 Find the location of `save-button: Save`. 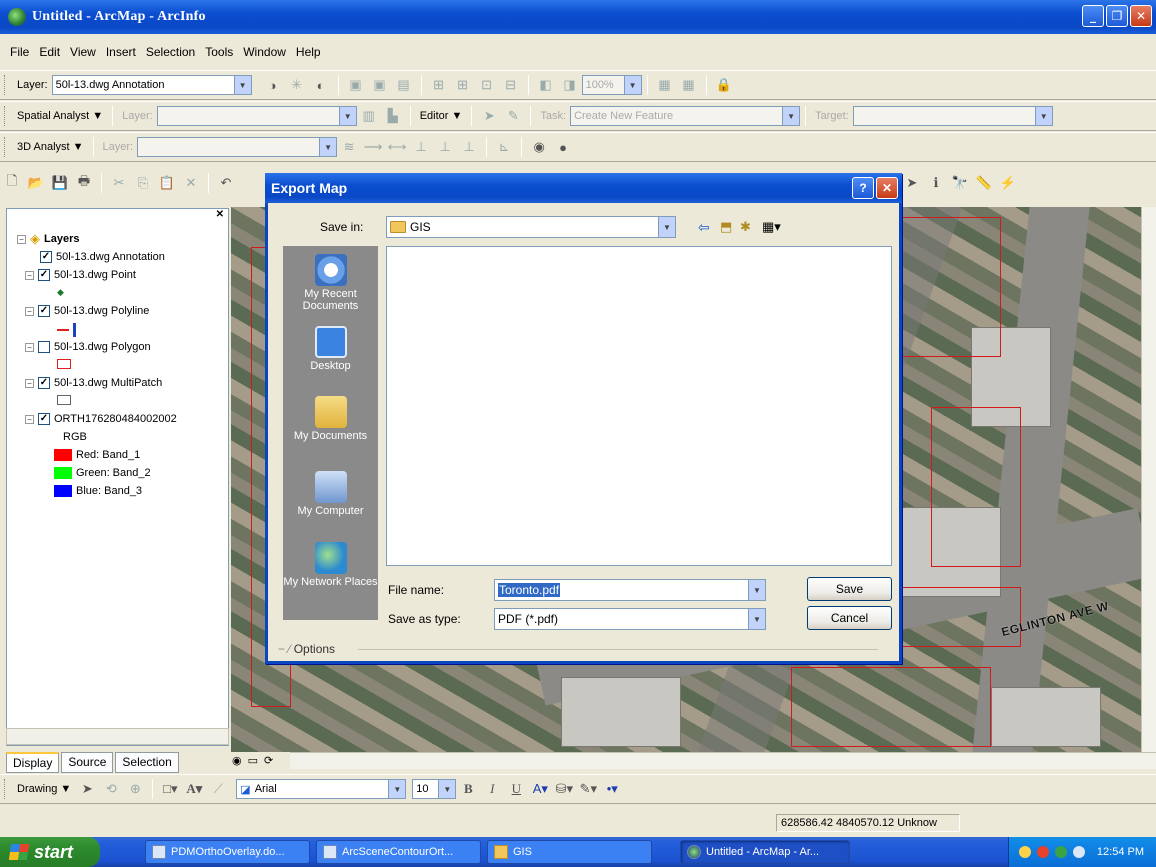

save-button: Save is located at coordinates (849, 589).